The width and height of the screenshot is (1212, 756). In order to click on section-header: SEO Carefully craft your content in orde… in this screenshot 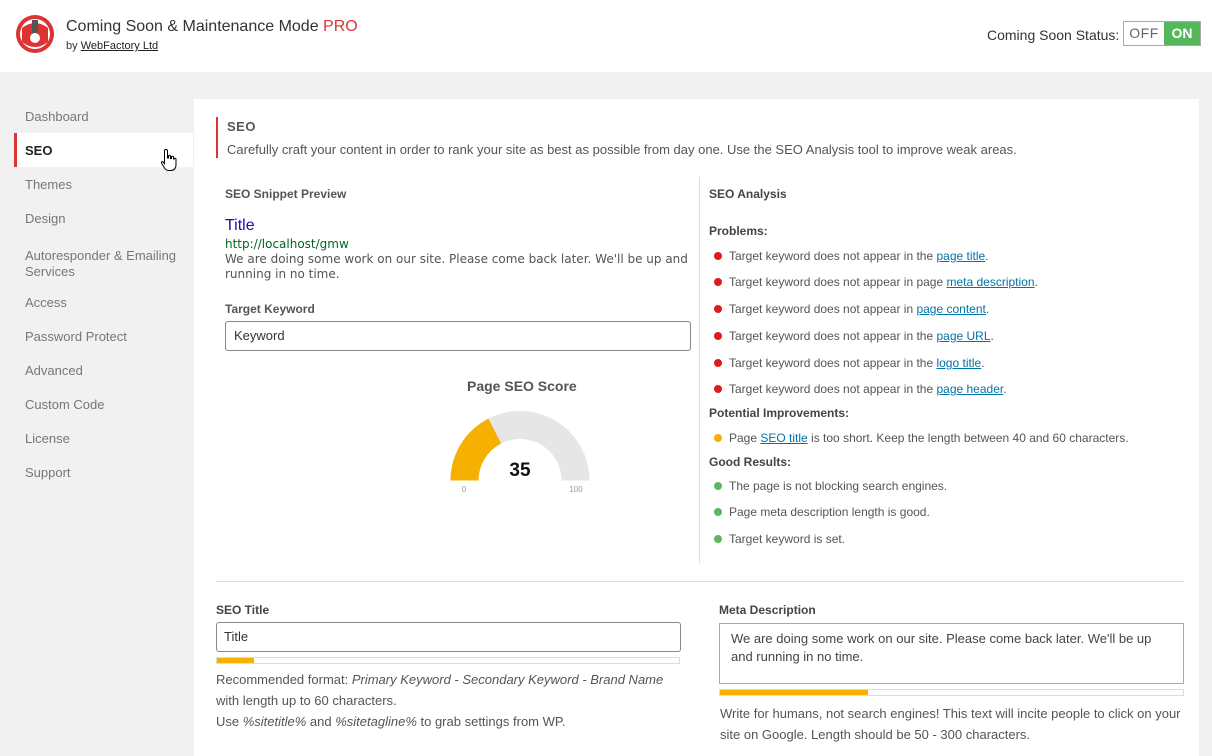, I will do `click(616, 137)`.